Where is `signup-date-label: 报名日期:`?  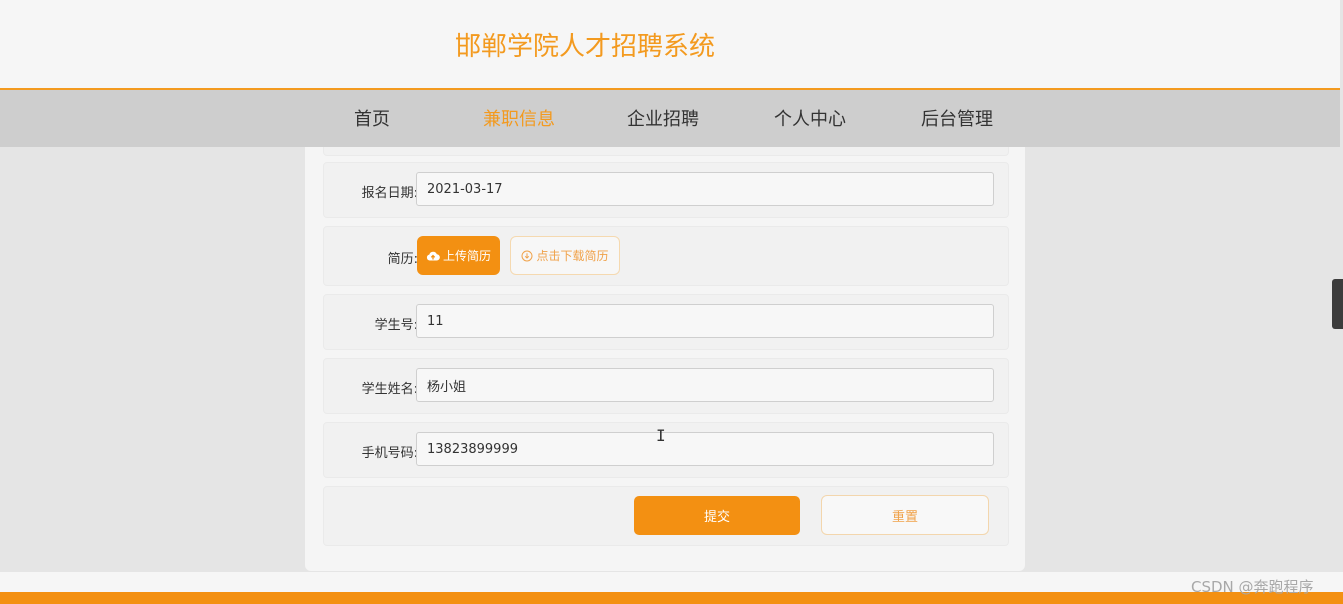
signup-date-label: 报名日期: is located at coordinates (389, 193).